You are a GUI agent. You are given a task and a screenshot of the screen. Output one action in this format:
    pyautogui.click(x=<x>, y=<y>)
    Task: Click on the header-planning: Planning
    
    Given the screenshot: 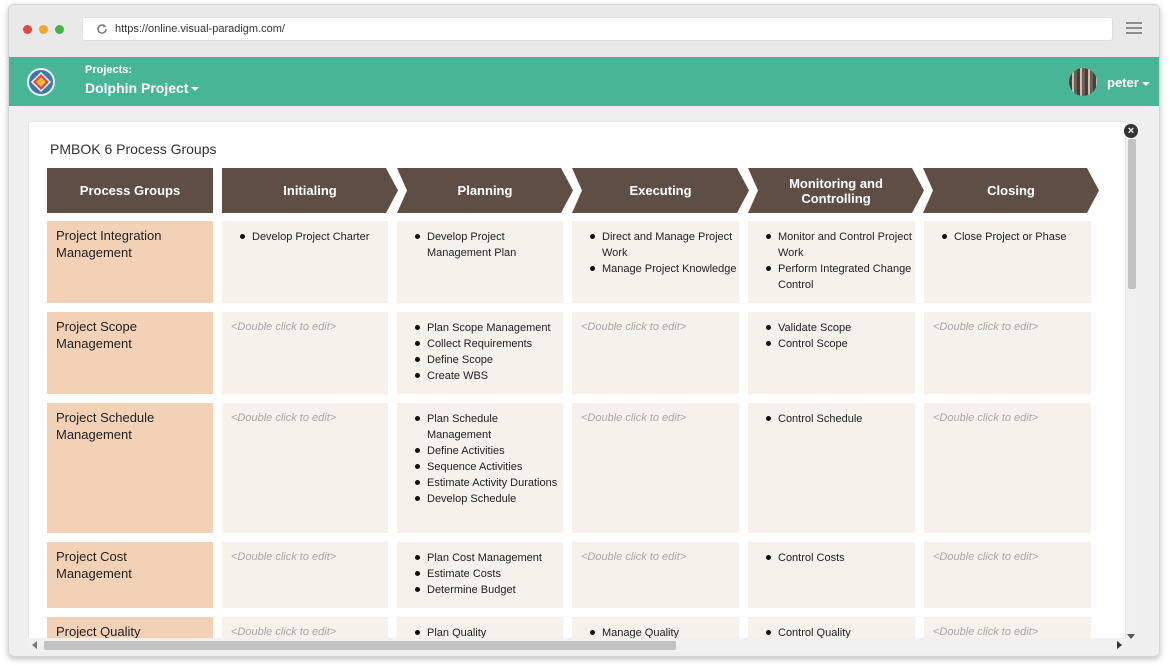 What is the action you would take?
    pyautogui.click(x=485, y=190)
    